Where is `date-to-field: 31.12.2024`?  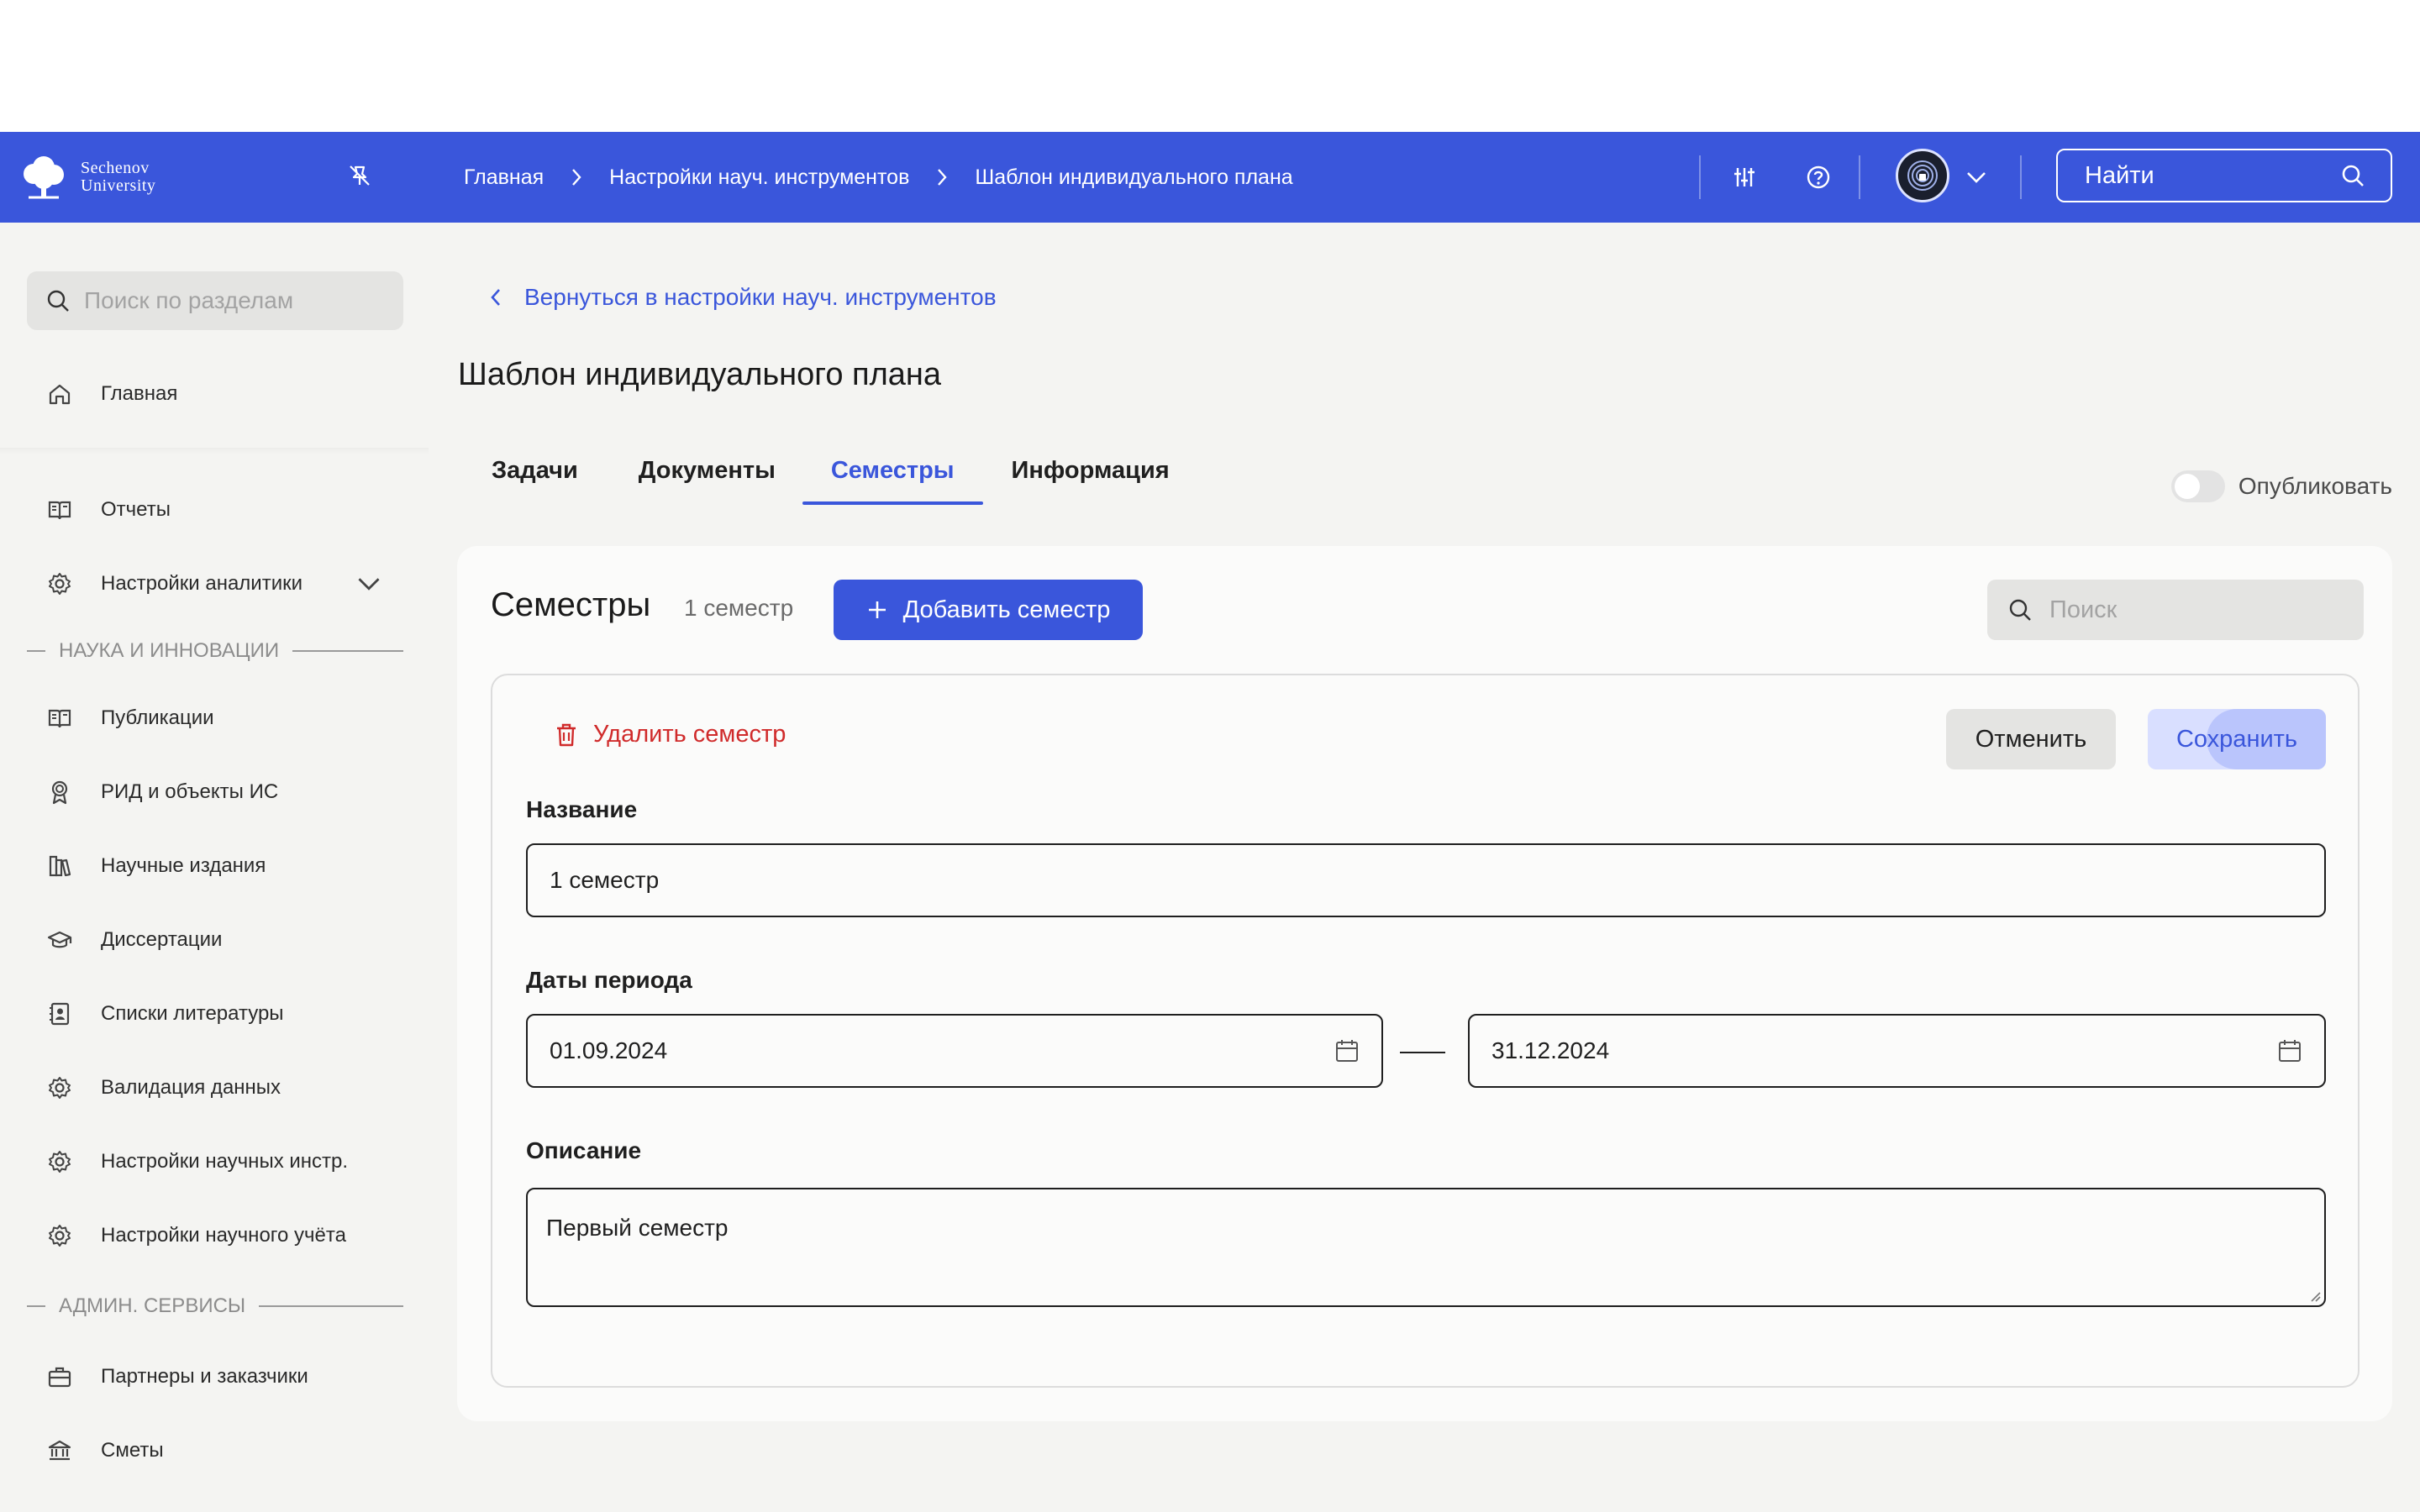
date-to-field: 31.12.2024 is located at coordinates (1897, 1051).